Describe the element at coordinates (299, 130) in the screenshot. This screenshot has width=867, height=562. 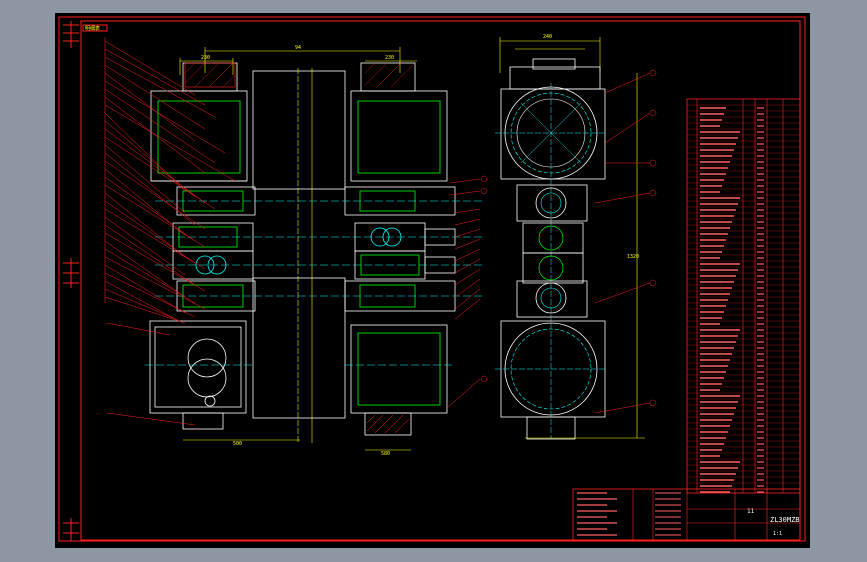
I see `center-shaft-top` at that location.